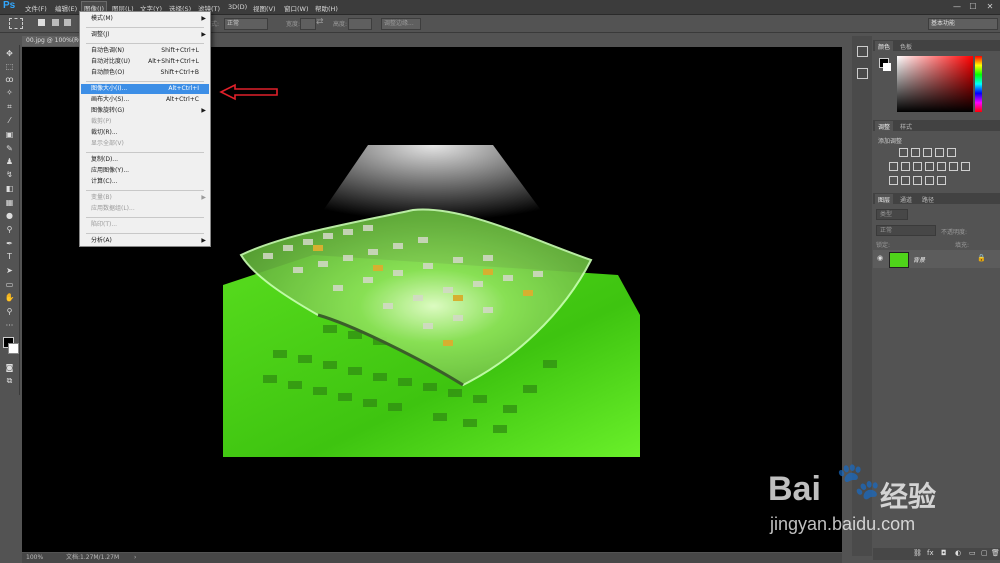  What do you see at coordinates (9, 120) in the screenshot?
I see `eyedropper-icon: ⁄` at bounding box center [9, 120].